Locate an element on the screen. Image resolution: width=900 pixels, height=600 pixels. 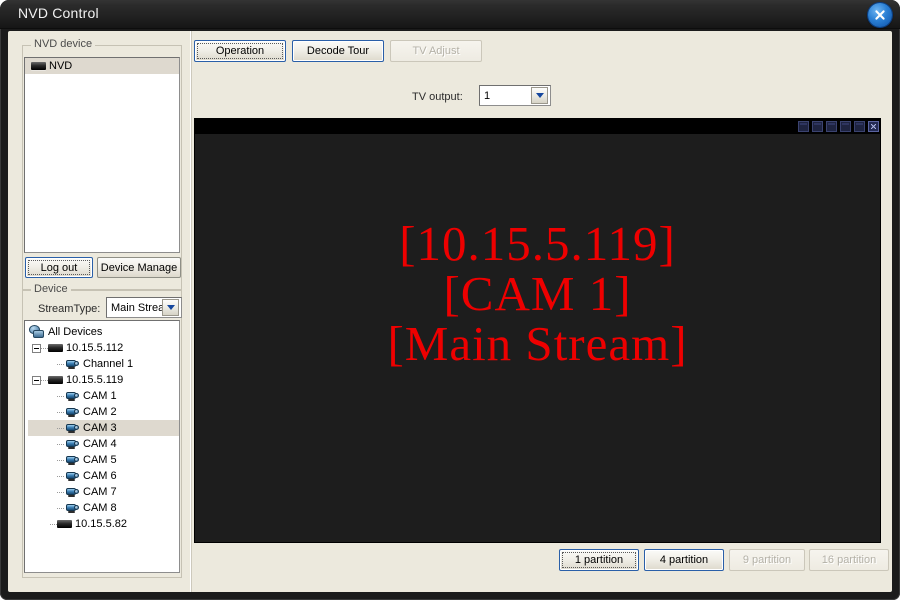
device-tree-item: Channel 1 is located at coordinates (103, 364).